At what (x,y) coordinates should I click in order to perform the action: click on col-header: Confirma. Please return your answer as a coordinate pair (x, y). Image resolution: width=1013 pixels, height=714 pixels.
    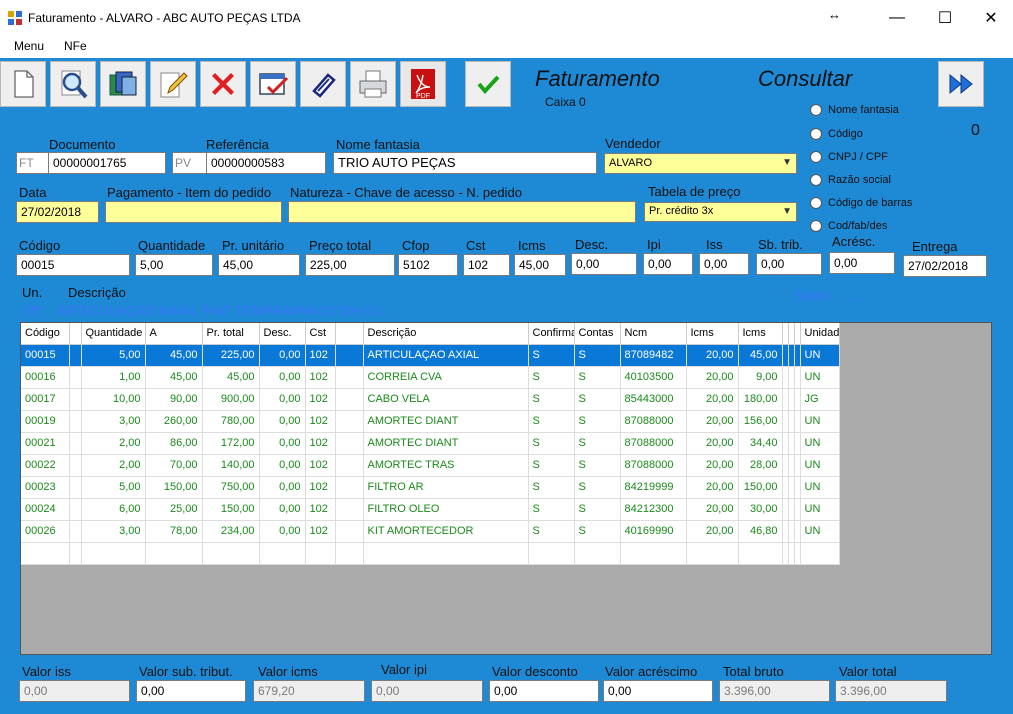
    Looking at the image, I should click on (551, 334).